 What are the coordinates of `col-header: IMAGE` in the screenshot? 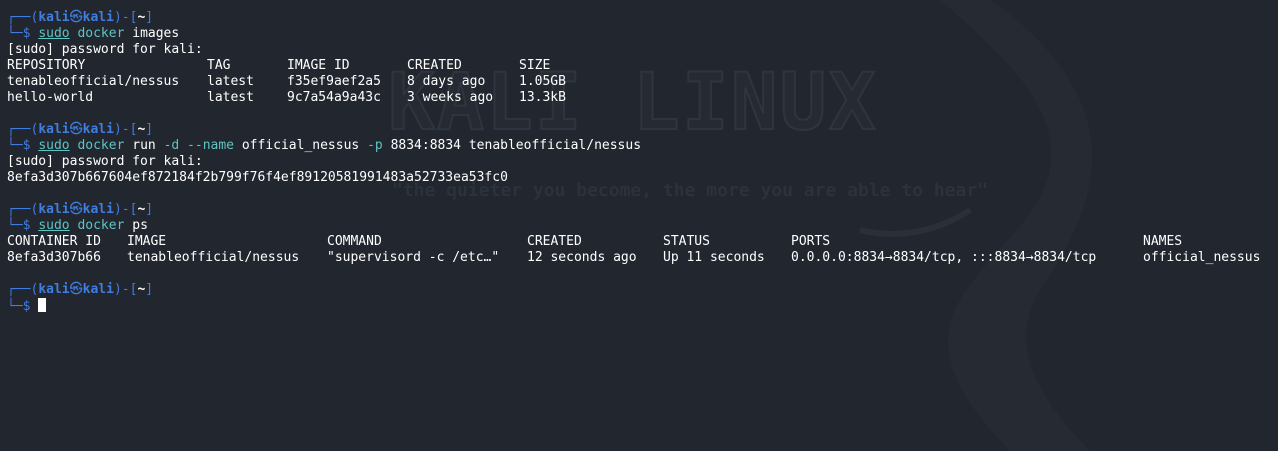 It's located at (147, 241).